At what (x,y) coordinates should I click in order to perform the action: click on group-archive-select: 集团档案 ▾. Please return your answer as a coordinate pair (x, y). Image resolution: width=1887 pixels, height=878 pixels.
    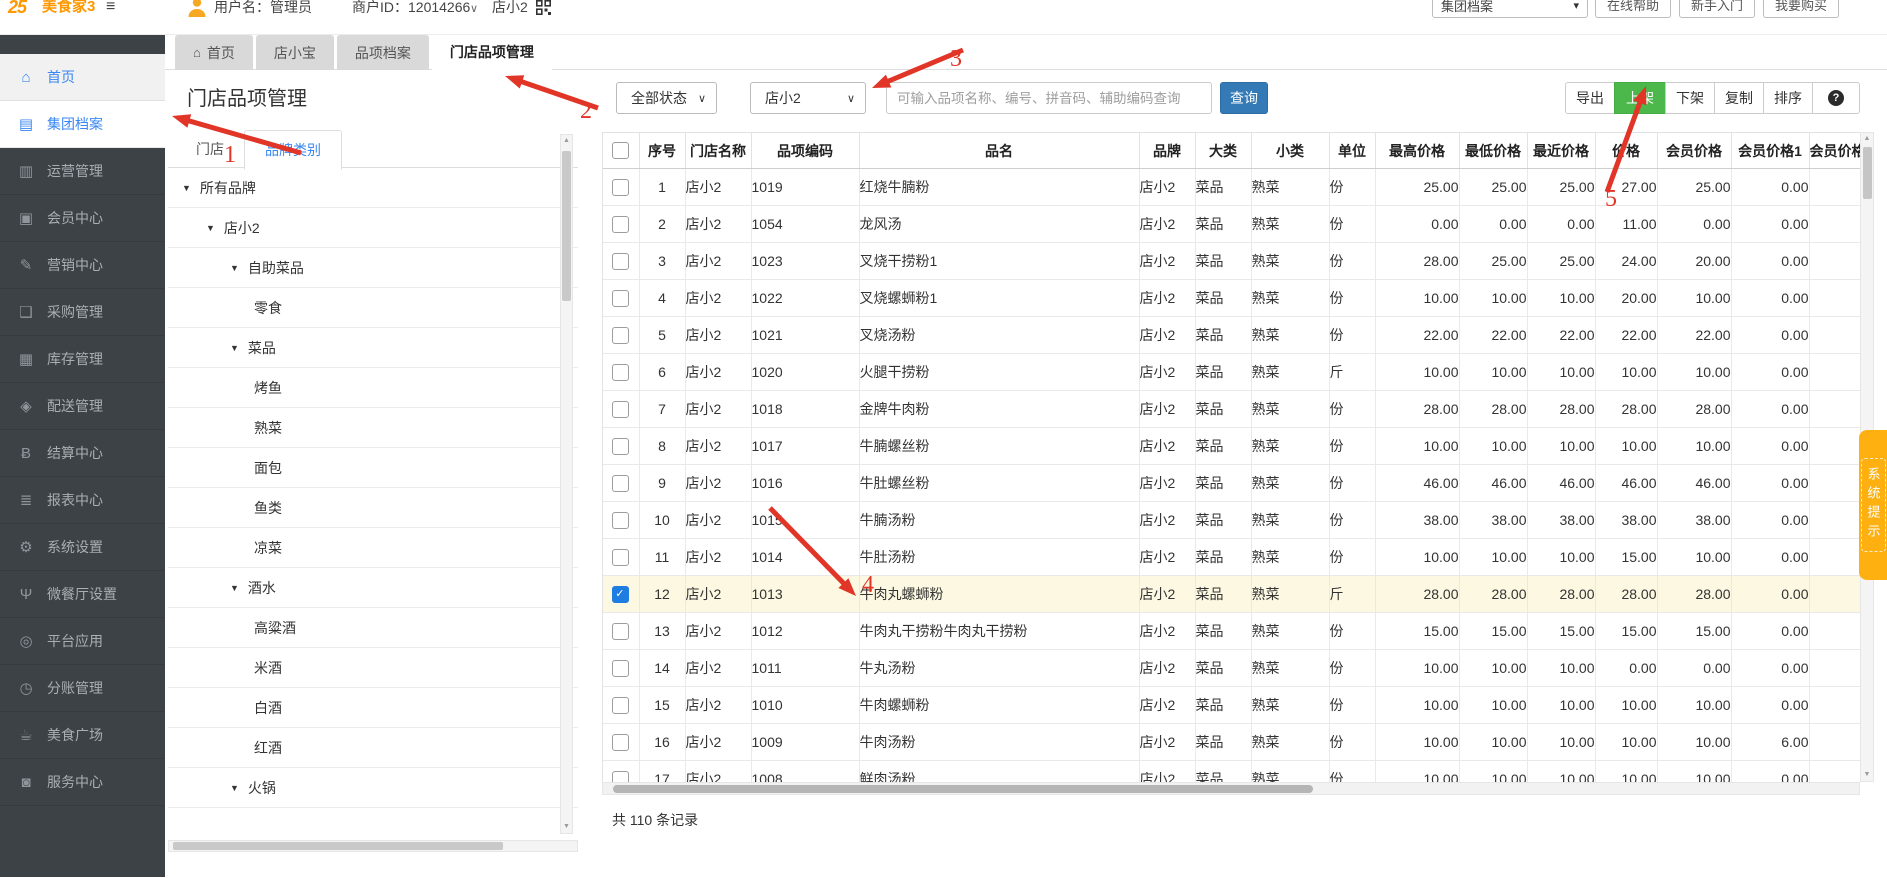
    Looking at the image, I should click on (1510, 9).